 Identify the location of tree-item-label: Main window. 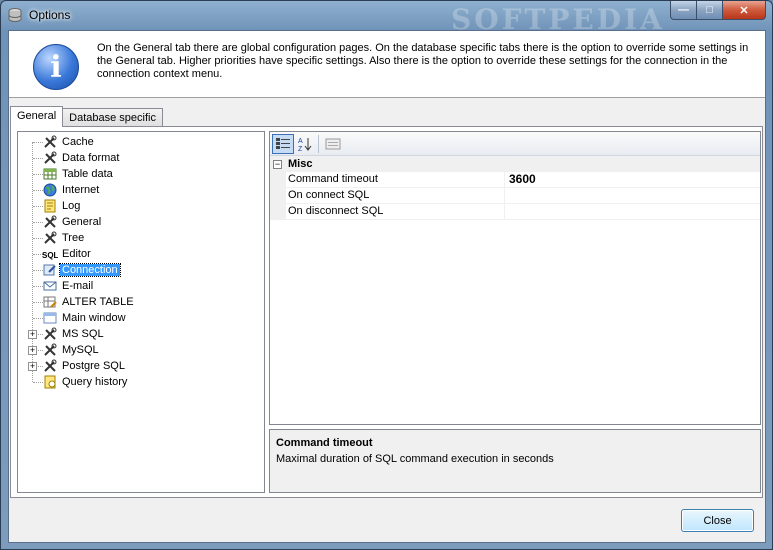
(94, 318).